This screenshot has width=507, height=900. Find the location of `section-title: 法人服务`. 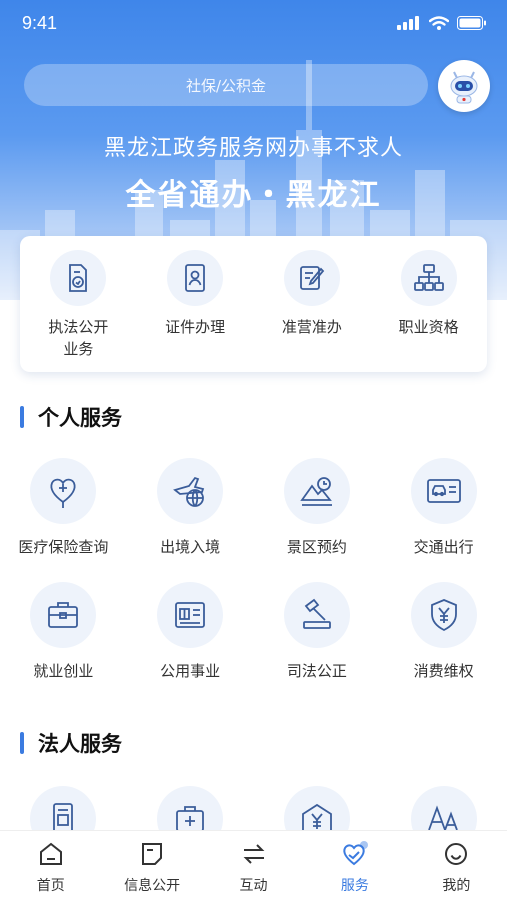

section-title: 法人服务 is located at coordinates (80, 744).